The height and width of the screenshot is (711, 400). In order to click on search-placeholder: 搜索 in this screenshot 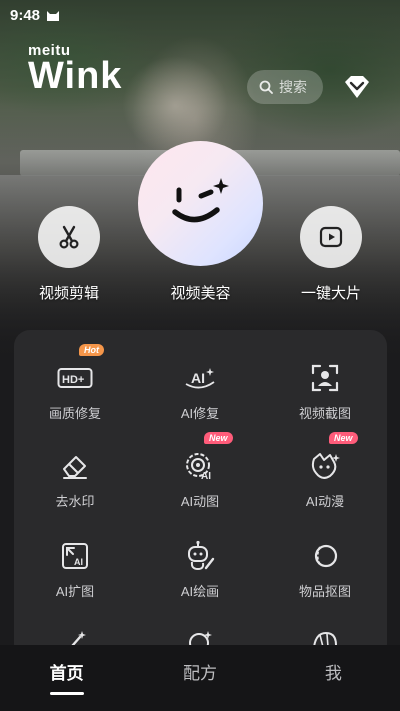, I will do `click(293, 87)`.